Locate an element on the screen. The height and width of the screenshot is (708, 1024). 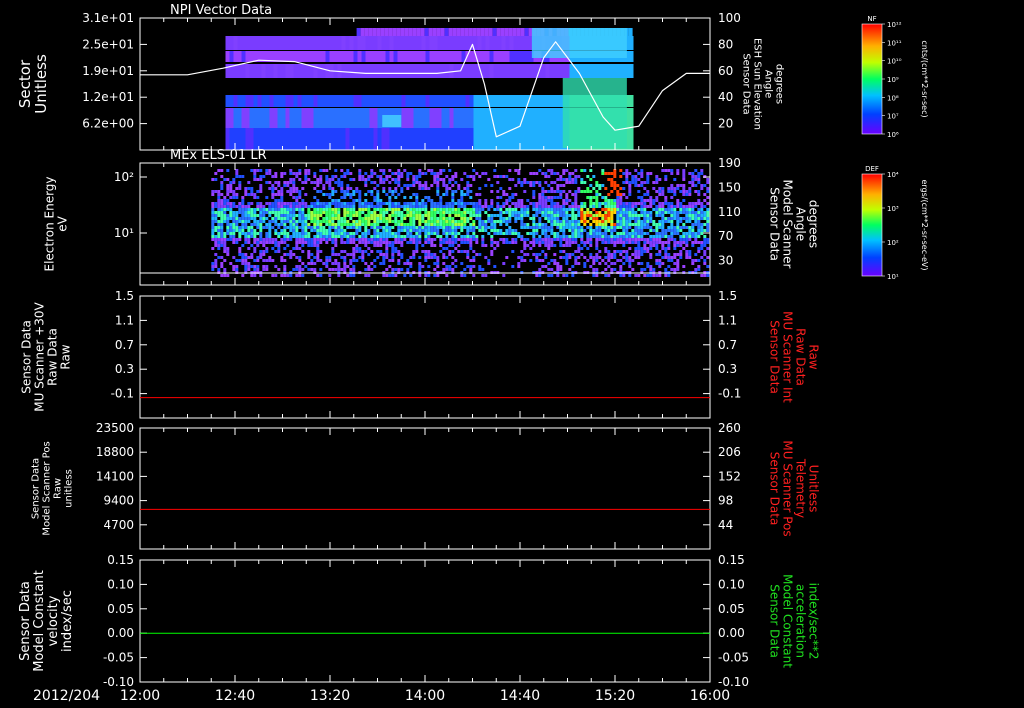
left-axis-label: Model Scanner Pos is located at coordinates (47, 488).